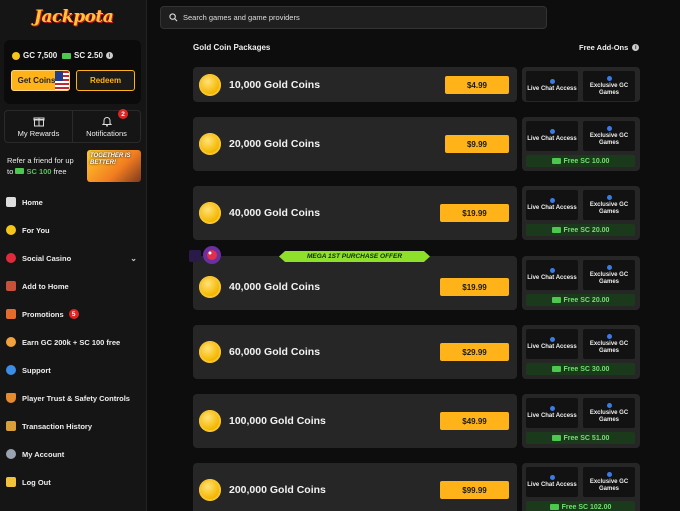 The height and width of the screenshot is (511, 680). What do you see at coordinates (275, 144) in the screenshot?
I see `package-amount: 20,000 Gold Coins` at bounding box center [275, 144].